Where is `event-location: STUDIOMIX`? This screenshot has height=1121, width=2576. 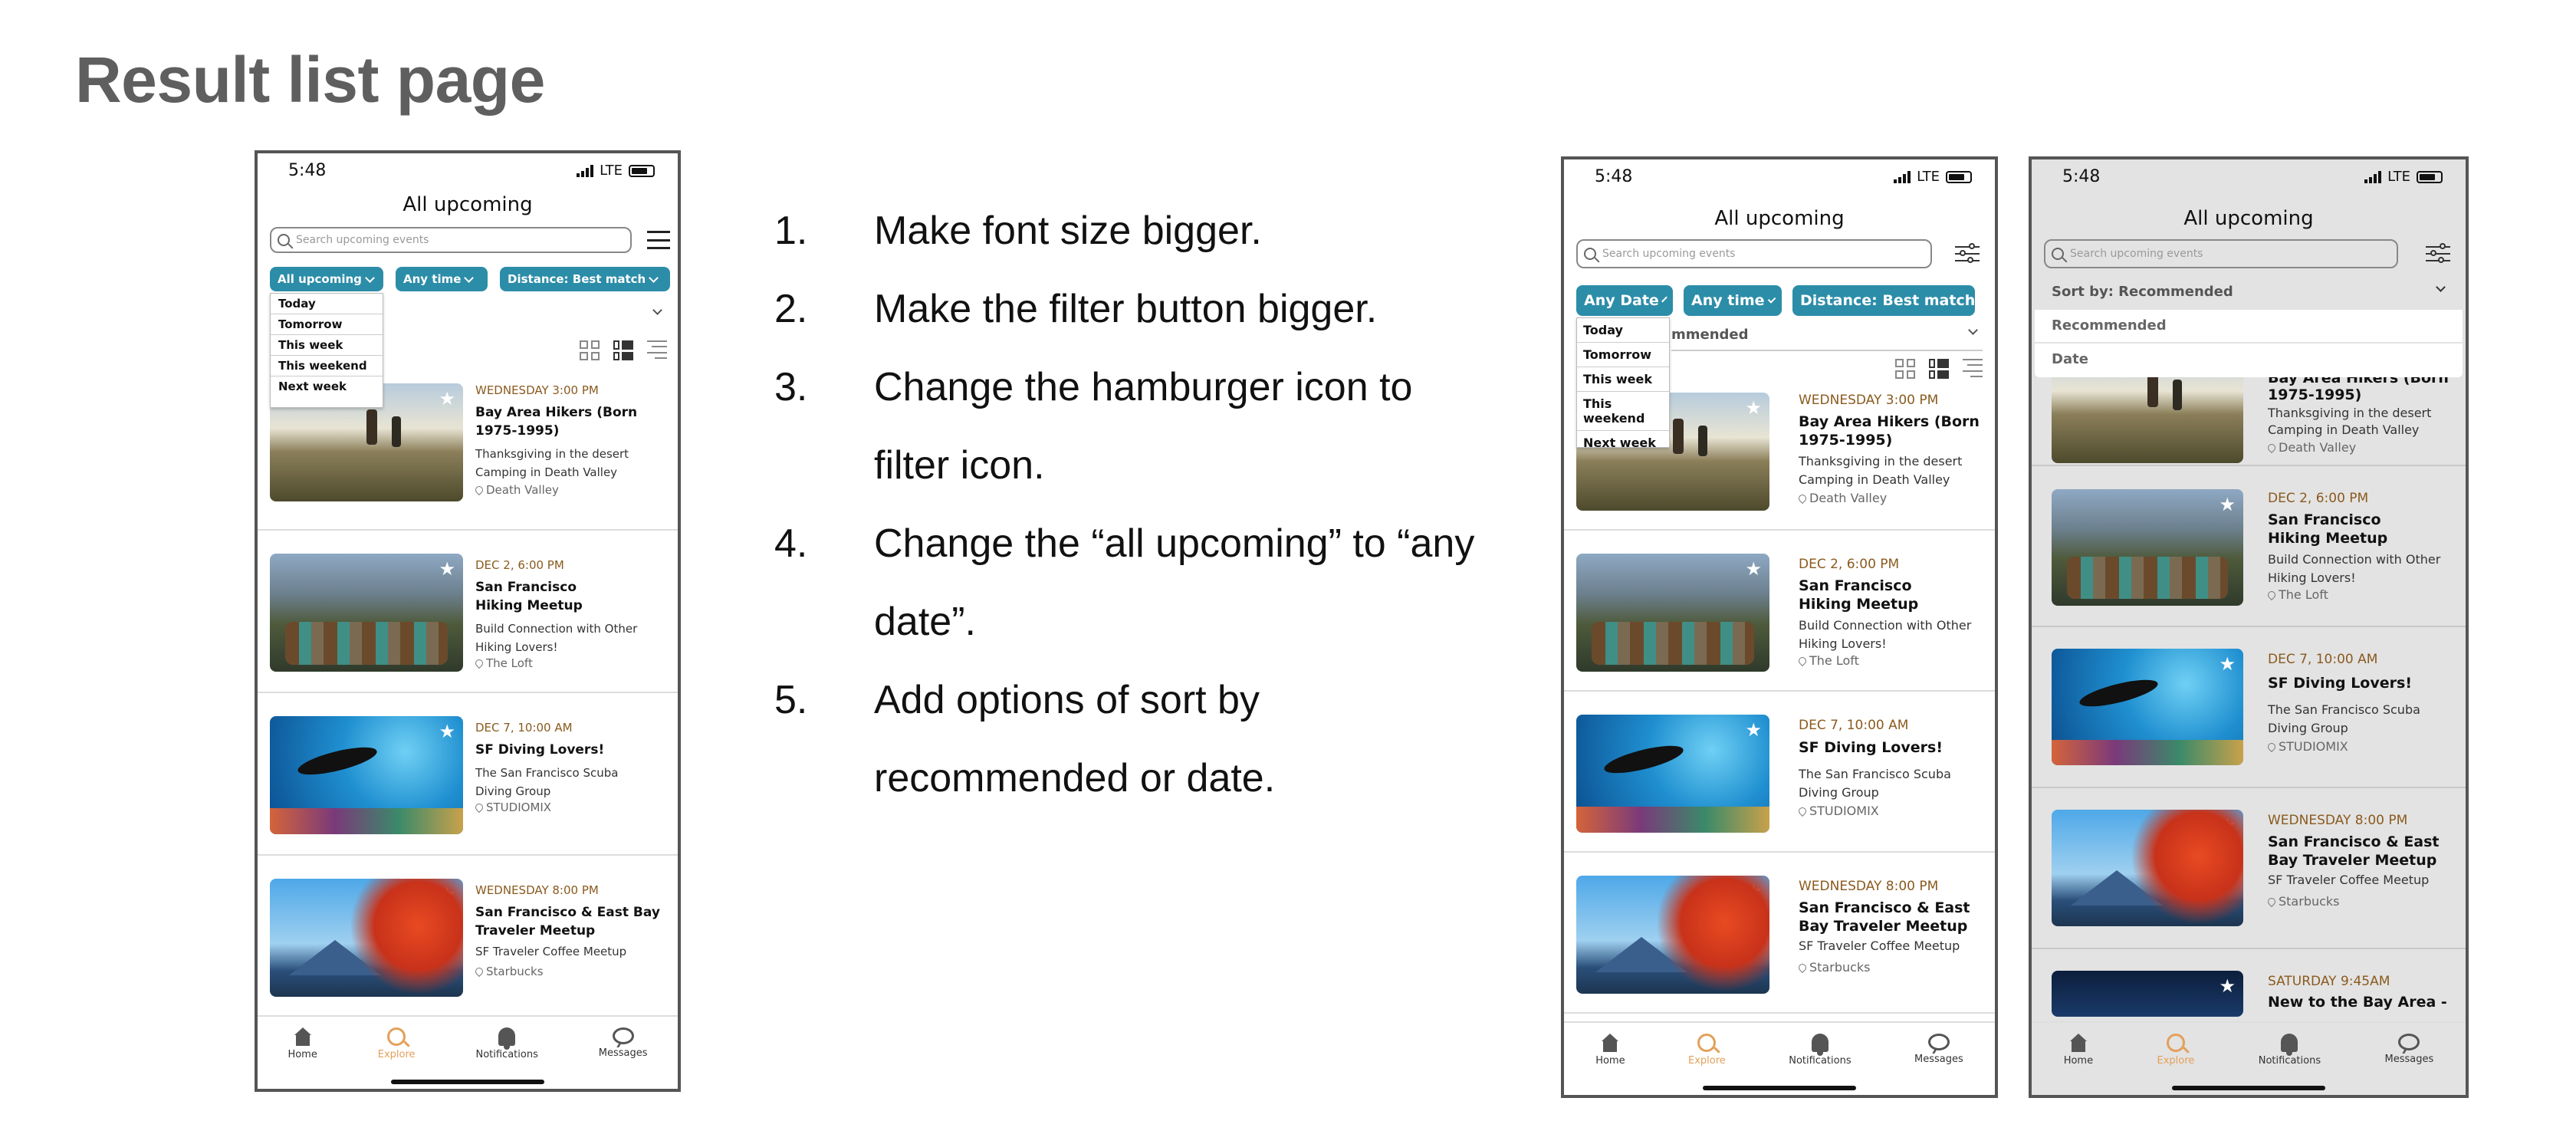
event-location: STUDIOMIX is located at coordinates (512, 807).